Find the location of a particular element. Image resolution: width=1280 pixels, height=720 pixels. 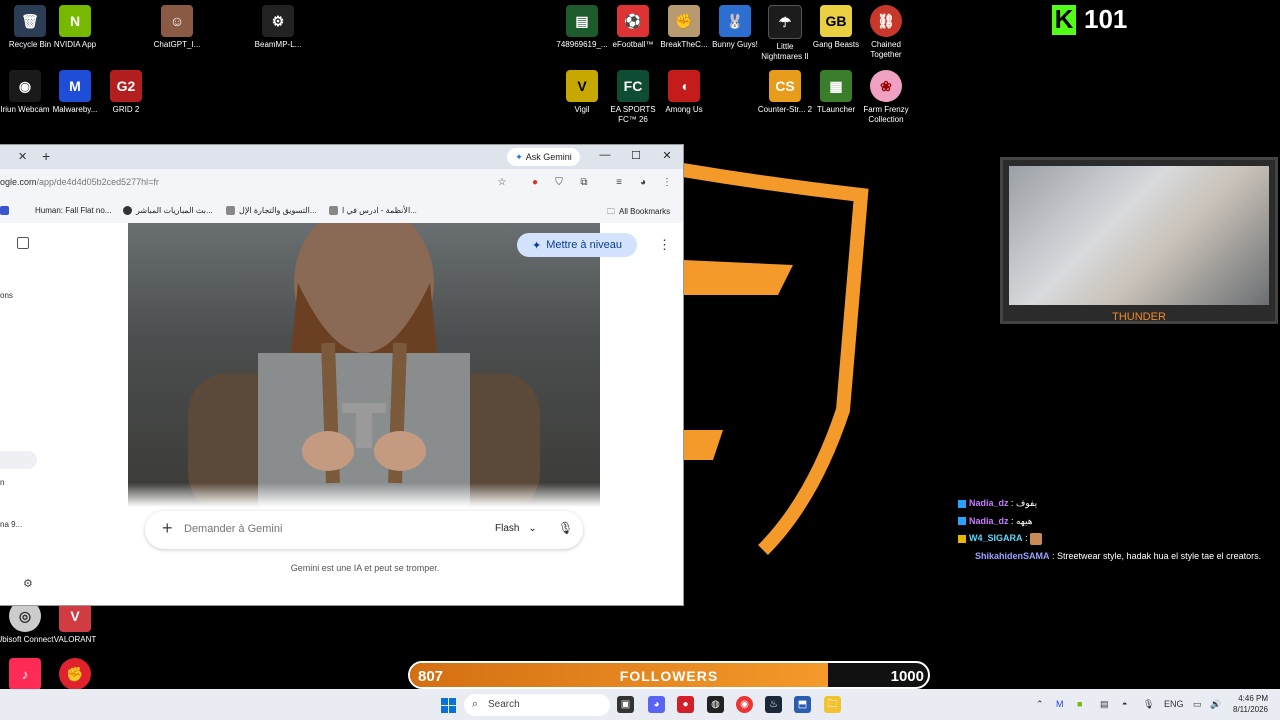

media-app-icon: ● is located at coordinates (685, 704).